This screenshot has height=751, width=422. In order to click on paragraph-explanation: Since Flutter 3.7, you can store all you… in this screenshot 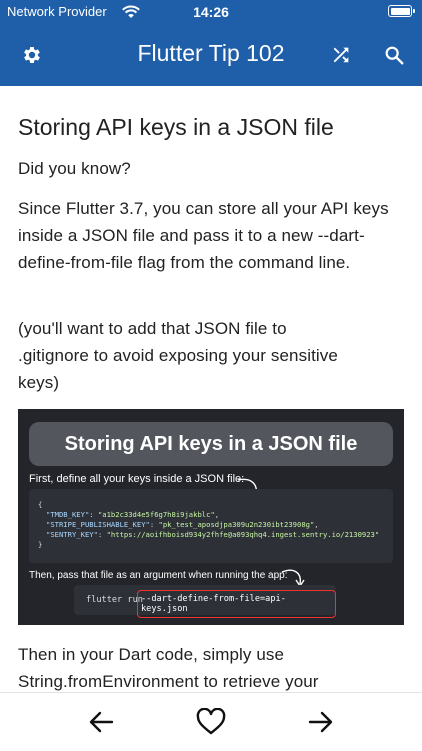, I will do `click(203, 235)`.